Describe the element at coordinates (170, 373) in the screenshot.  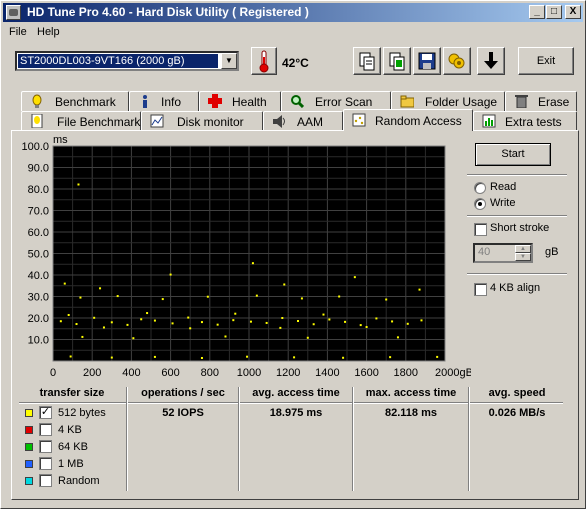
I see `x-tick-label: 600` at that location.